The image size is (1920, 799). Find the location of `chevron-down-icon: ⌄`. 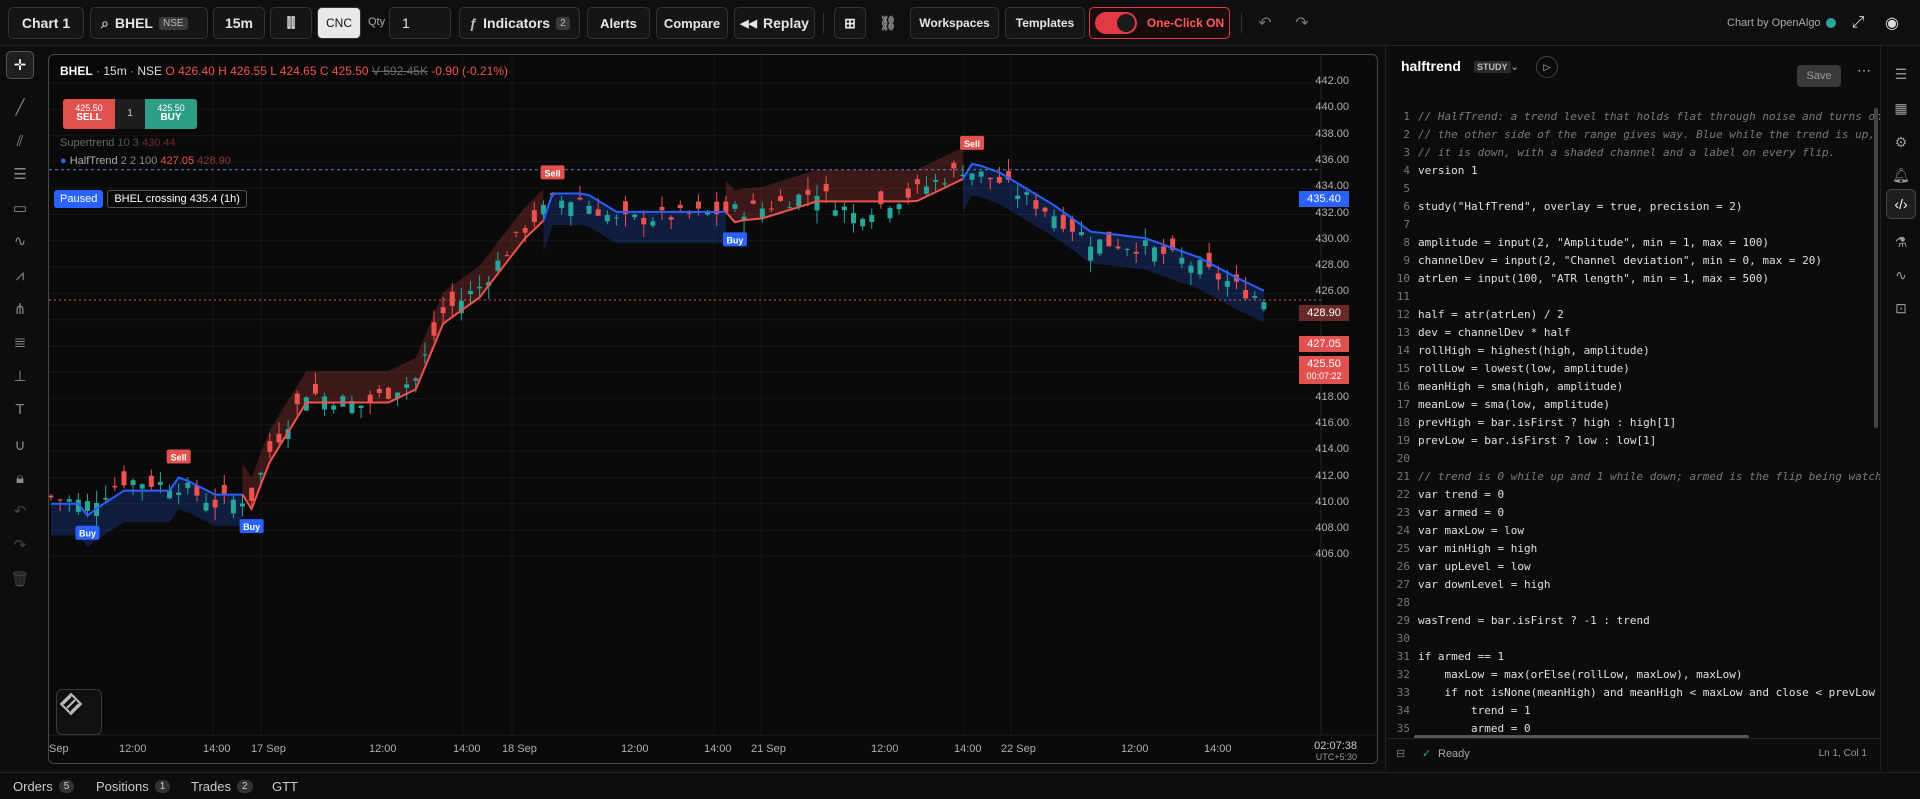

chevron-down-icon: ⌄ is located at coordinates (1514, 66).